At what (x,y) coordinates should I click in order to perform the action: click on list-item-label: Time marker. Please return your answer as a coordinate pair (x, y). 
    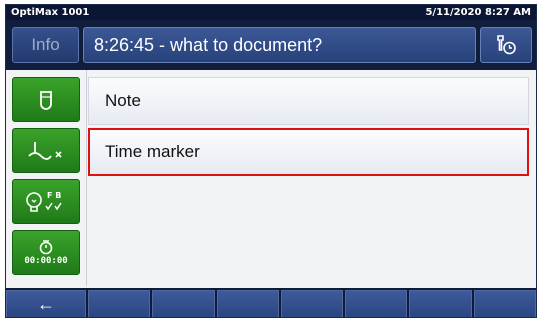
    Looking at the image, I should click on (152, 151).